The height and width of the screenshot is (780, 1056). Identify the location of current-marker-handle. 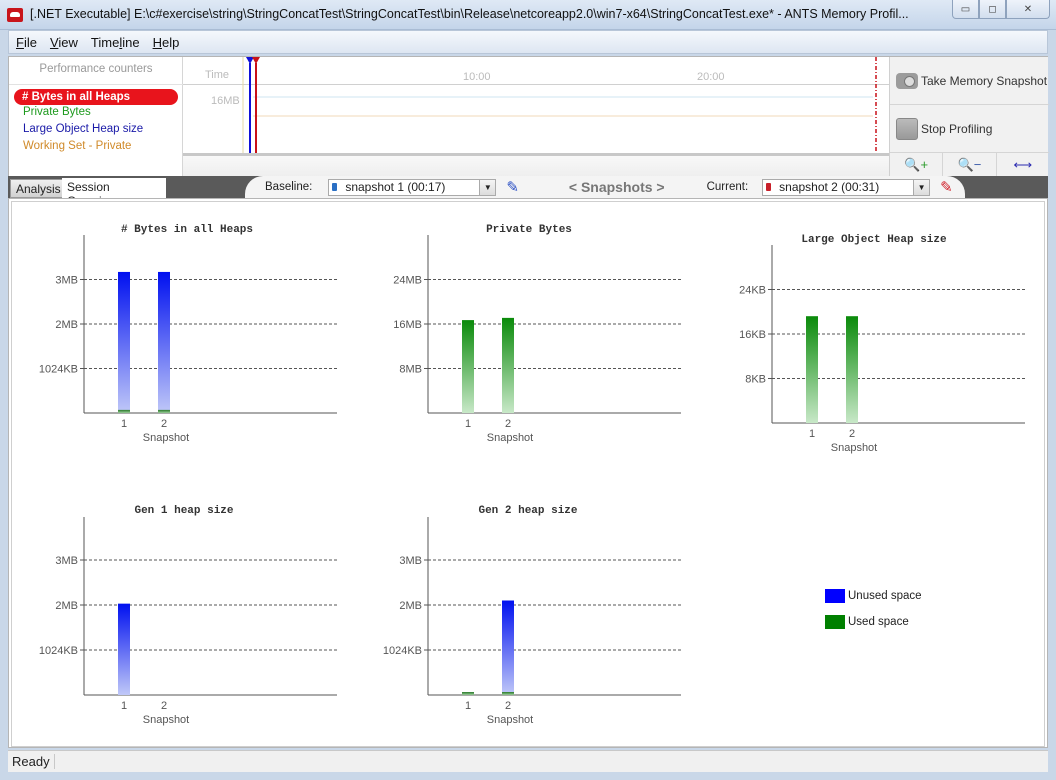
(256, 60).